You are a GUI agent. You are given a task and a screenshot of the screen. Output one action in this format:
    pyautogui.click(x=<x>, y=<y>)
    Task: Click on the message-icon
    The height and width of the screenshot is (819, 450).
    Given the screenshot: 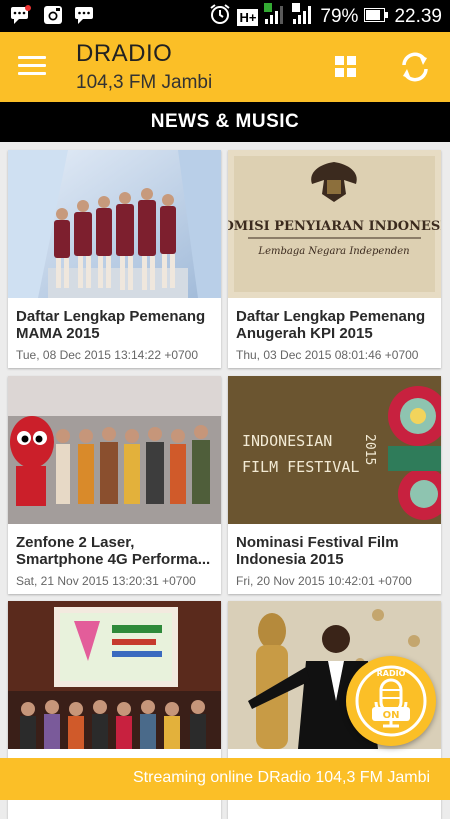 What is the action you would take?
    pyautogui.click(x=85, y=15)
    